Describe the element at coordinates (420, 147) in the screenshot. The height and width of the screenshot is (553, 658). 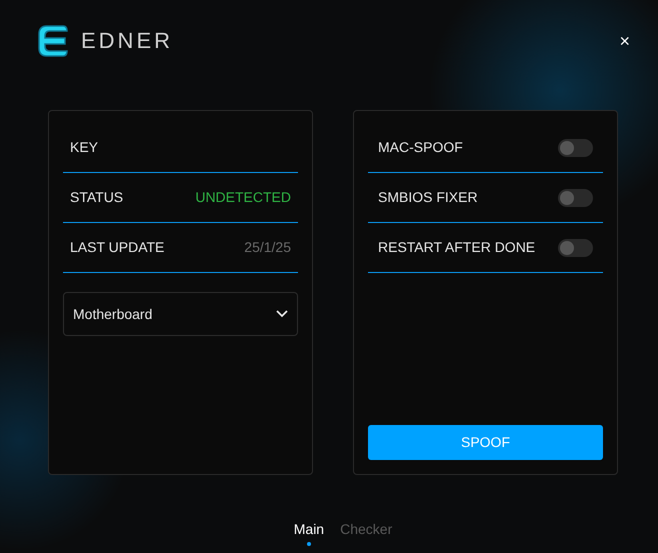
I see `toggle-label: MAC-SPOOF` at that location.